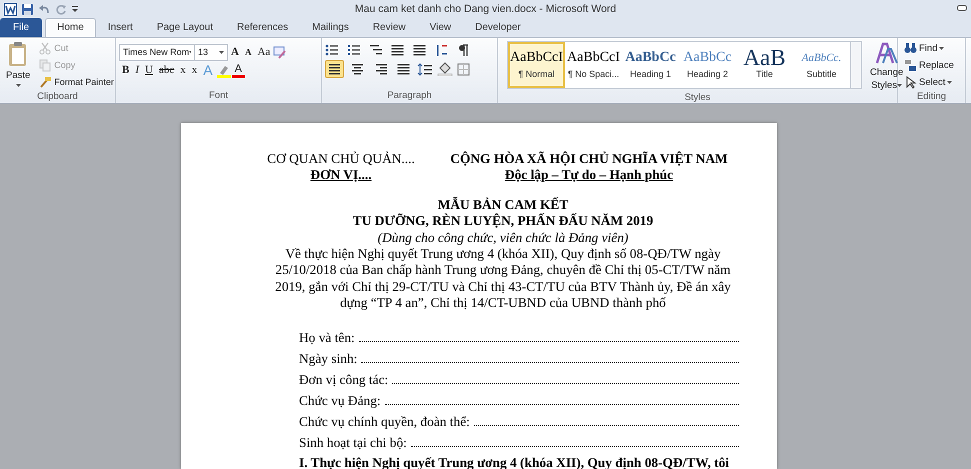  I want to click on ribbon-tab: Page Layout, so click(184, 27).